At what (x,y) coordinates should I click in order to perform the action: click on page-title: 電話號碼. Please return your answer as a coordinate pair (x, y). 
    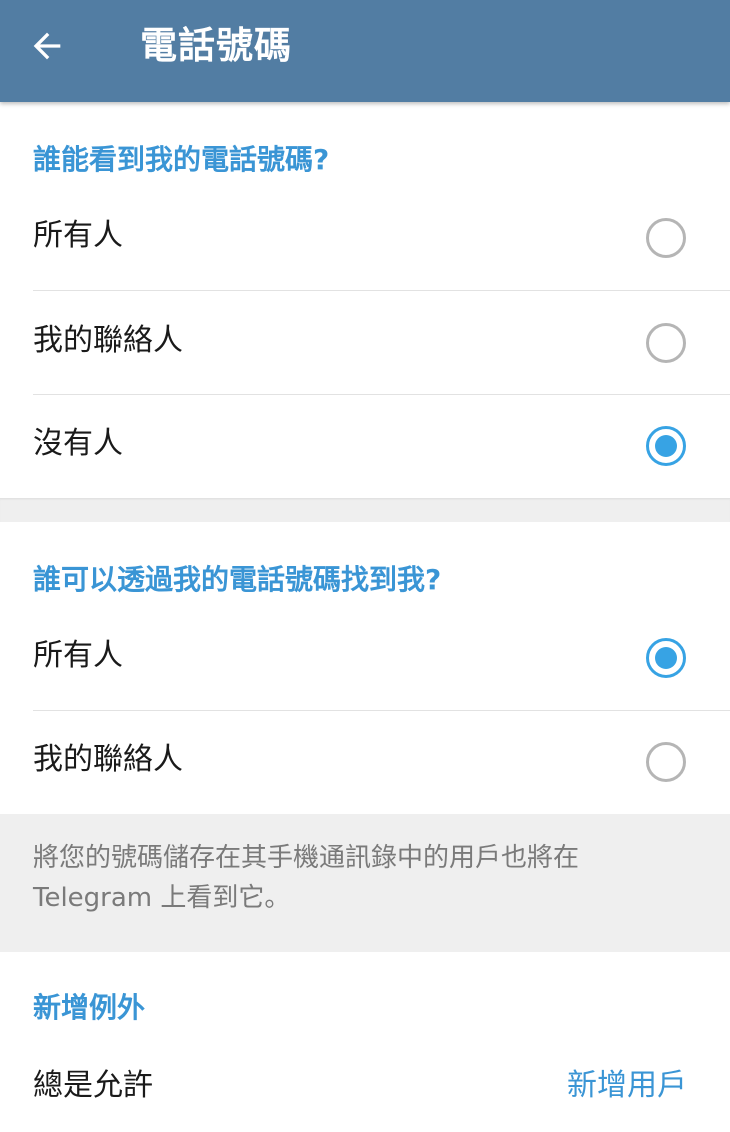
    Looking at the image, I should click on (216, 45).